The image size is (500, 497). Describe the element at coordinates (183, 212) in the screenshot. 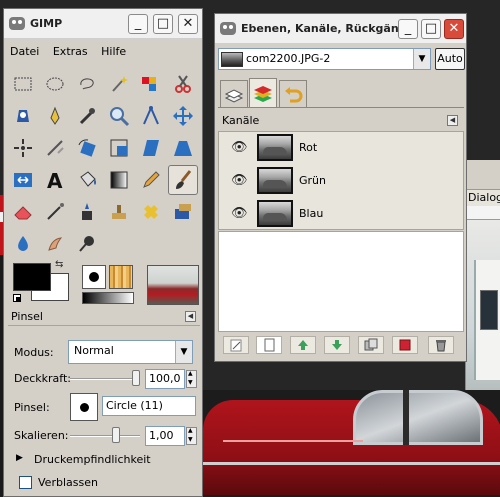

I see `perspective-clone-icon` at that location.